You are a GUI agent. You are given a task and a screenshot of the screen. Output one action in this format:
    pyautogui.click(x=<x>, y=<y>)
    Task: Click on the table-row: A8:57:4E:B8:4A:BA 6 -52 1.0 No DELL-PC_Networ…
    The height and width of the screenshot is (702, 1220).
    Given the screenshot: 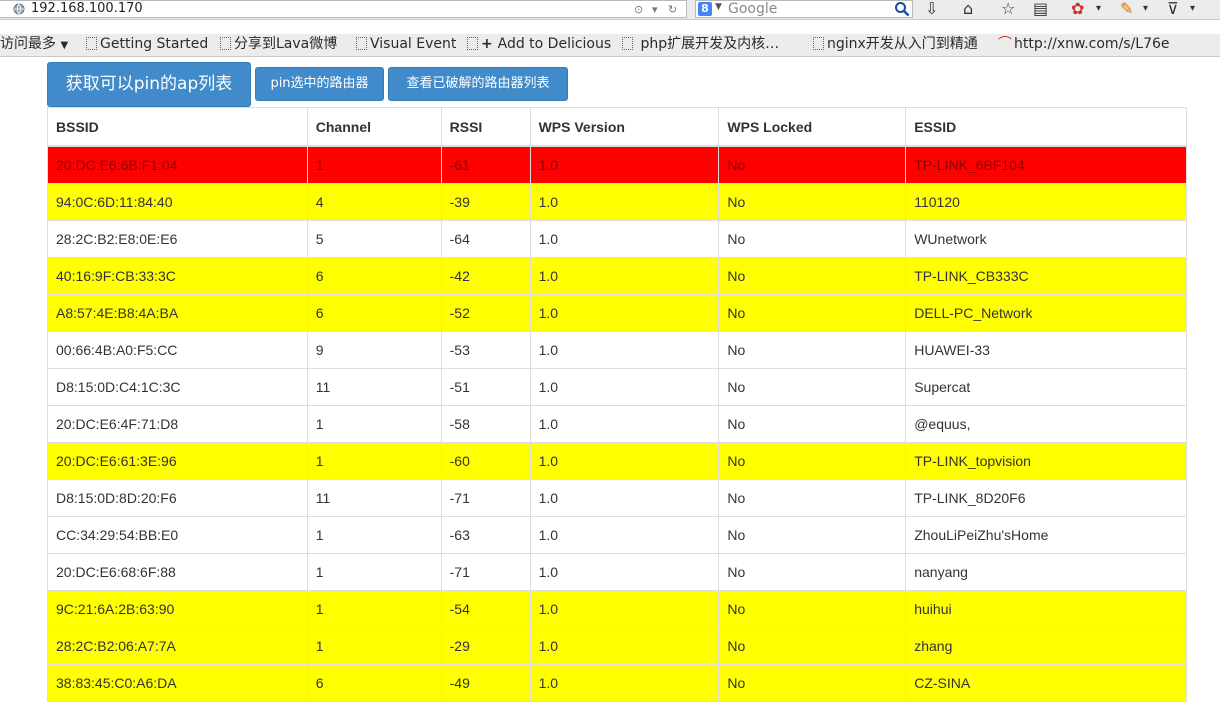 What is the action you would take?
    pyautogui.click(x=617, y=313)
    